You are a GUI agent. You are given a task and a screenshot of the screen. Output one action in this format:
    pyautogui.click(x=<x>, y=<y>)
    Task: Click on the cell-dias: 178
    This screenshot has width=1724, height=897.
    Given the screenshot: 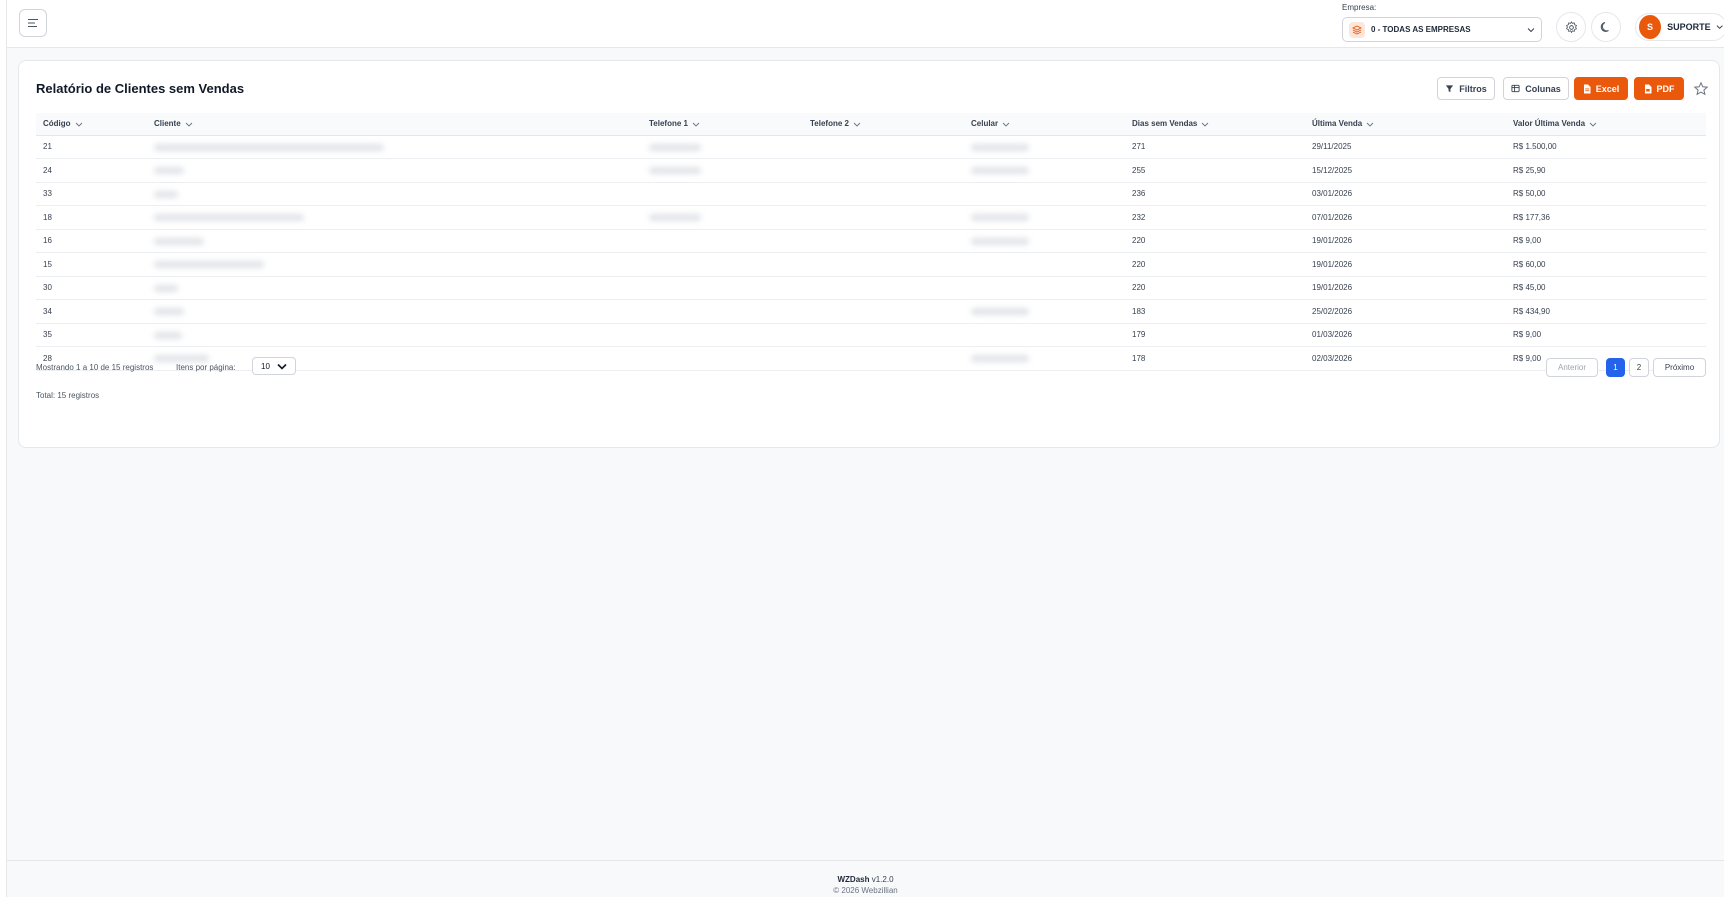 What is the action you would take?
    pyautogui.click(x=1215, y=358)
    